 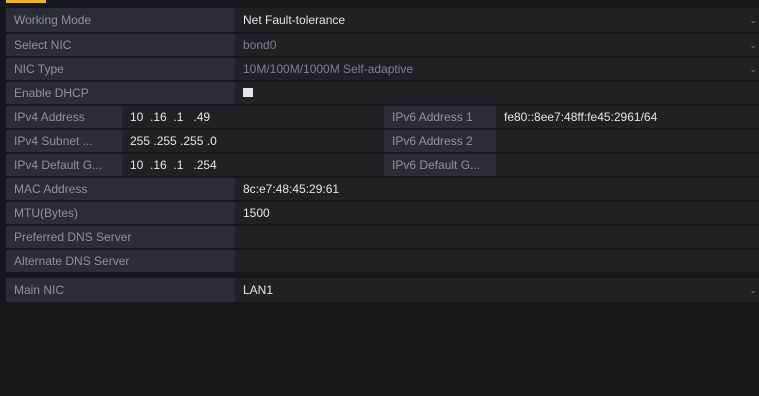 I want to click on main-nic-row: Main NIC LAN1 ⌄, so click(x=382, y=290).